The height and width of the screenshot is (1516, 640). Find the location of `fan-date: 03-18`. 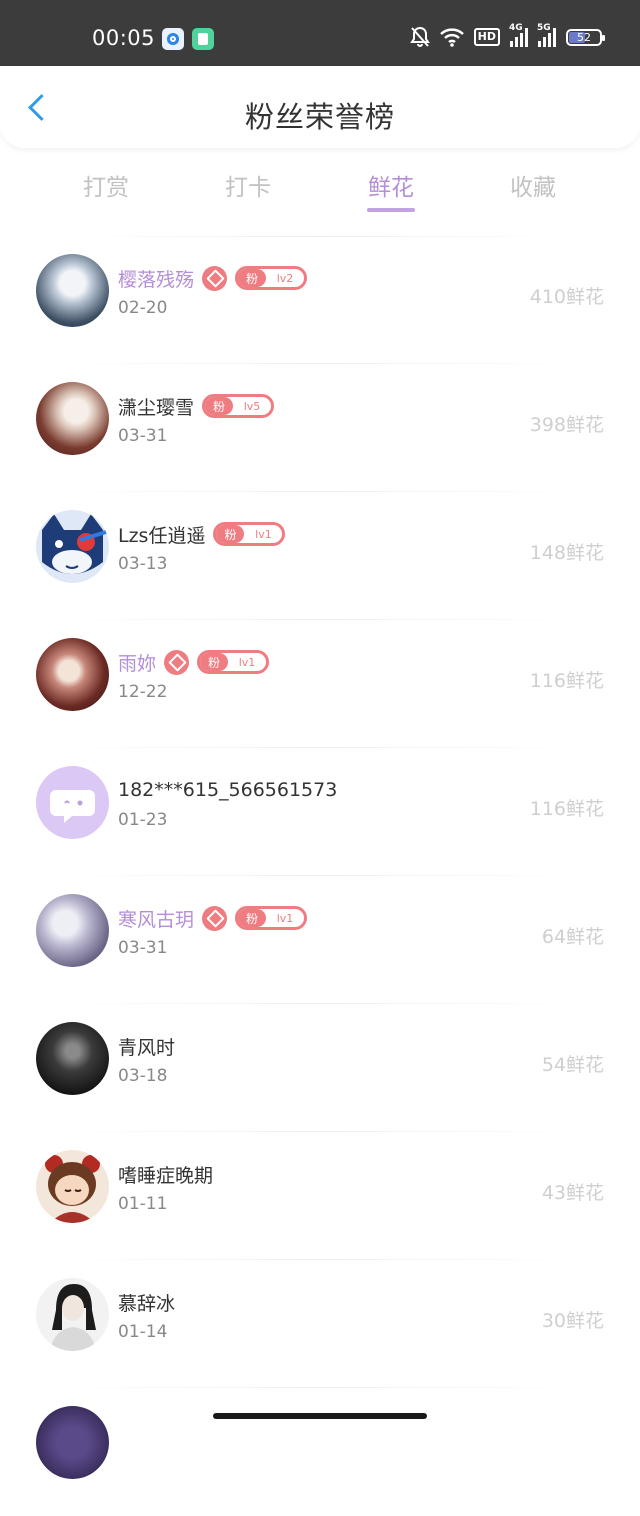

fan-date: 03-18 is located at coordinates (143, 1076).